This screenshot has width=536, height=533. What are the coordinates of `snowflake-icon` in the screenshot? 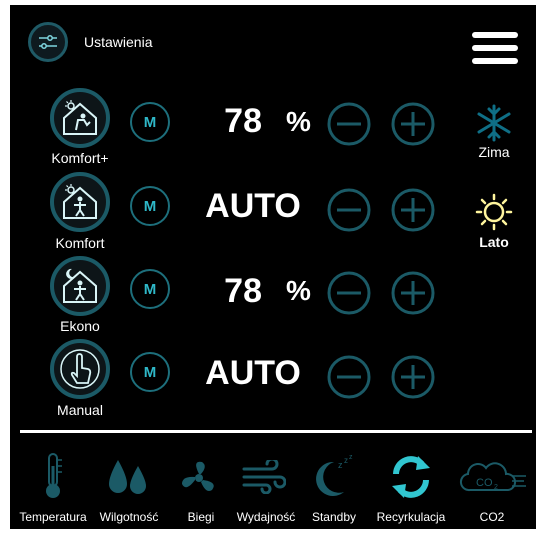 It's located at (494, 123).